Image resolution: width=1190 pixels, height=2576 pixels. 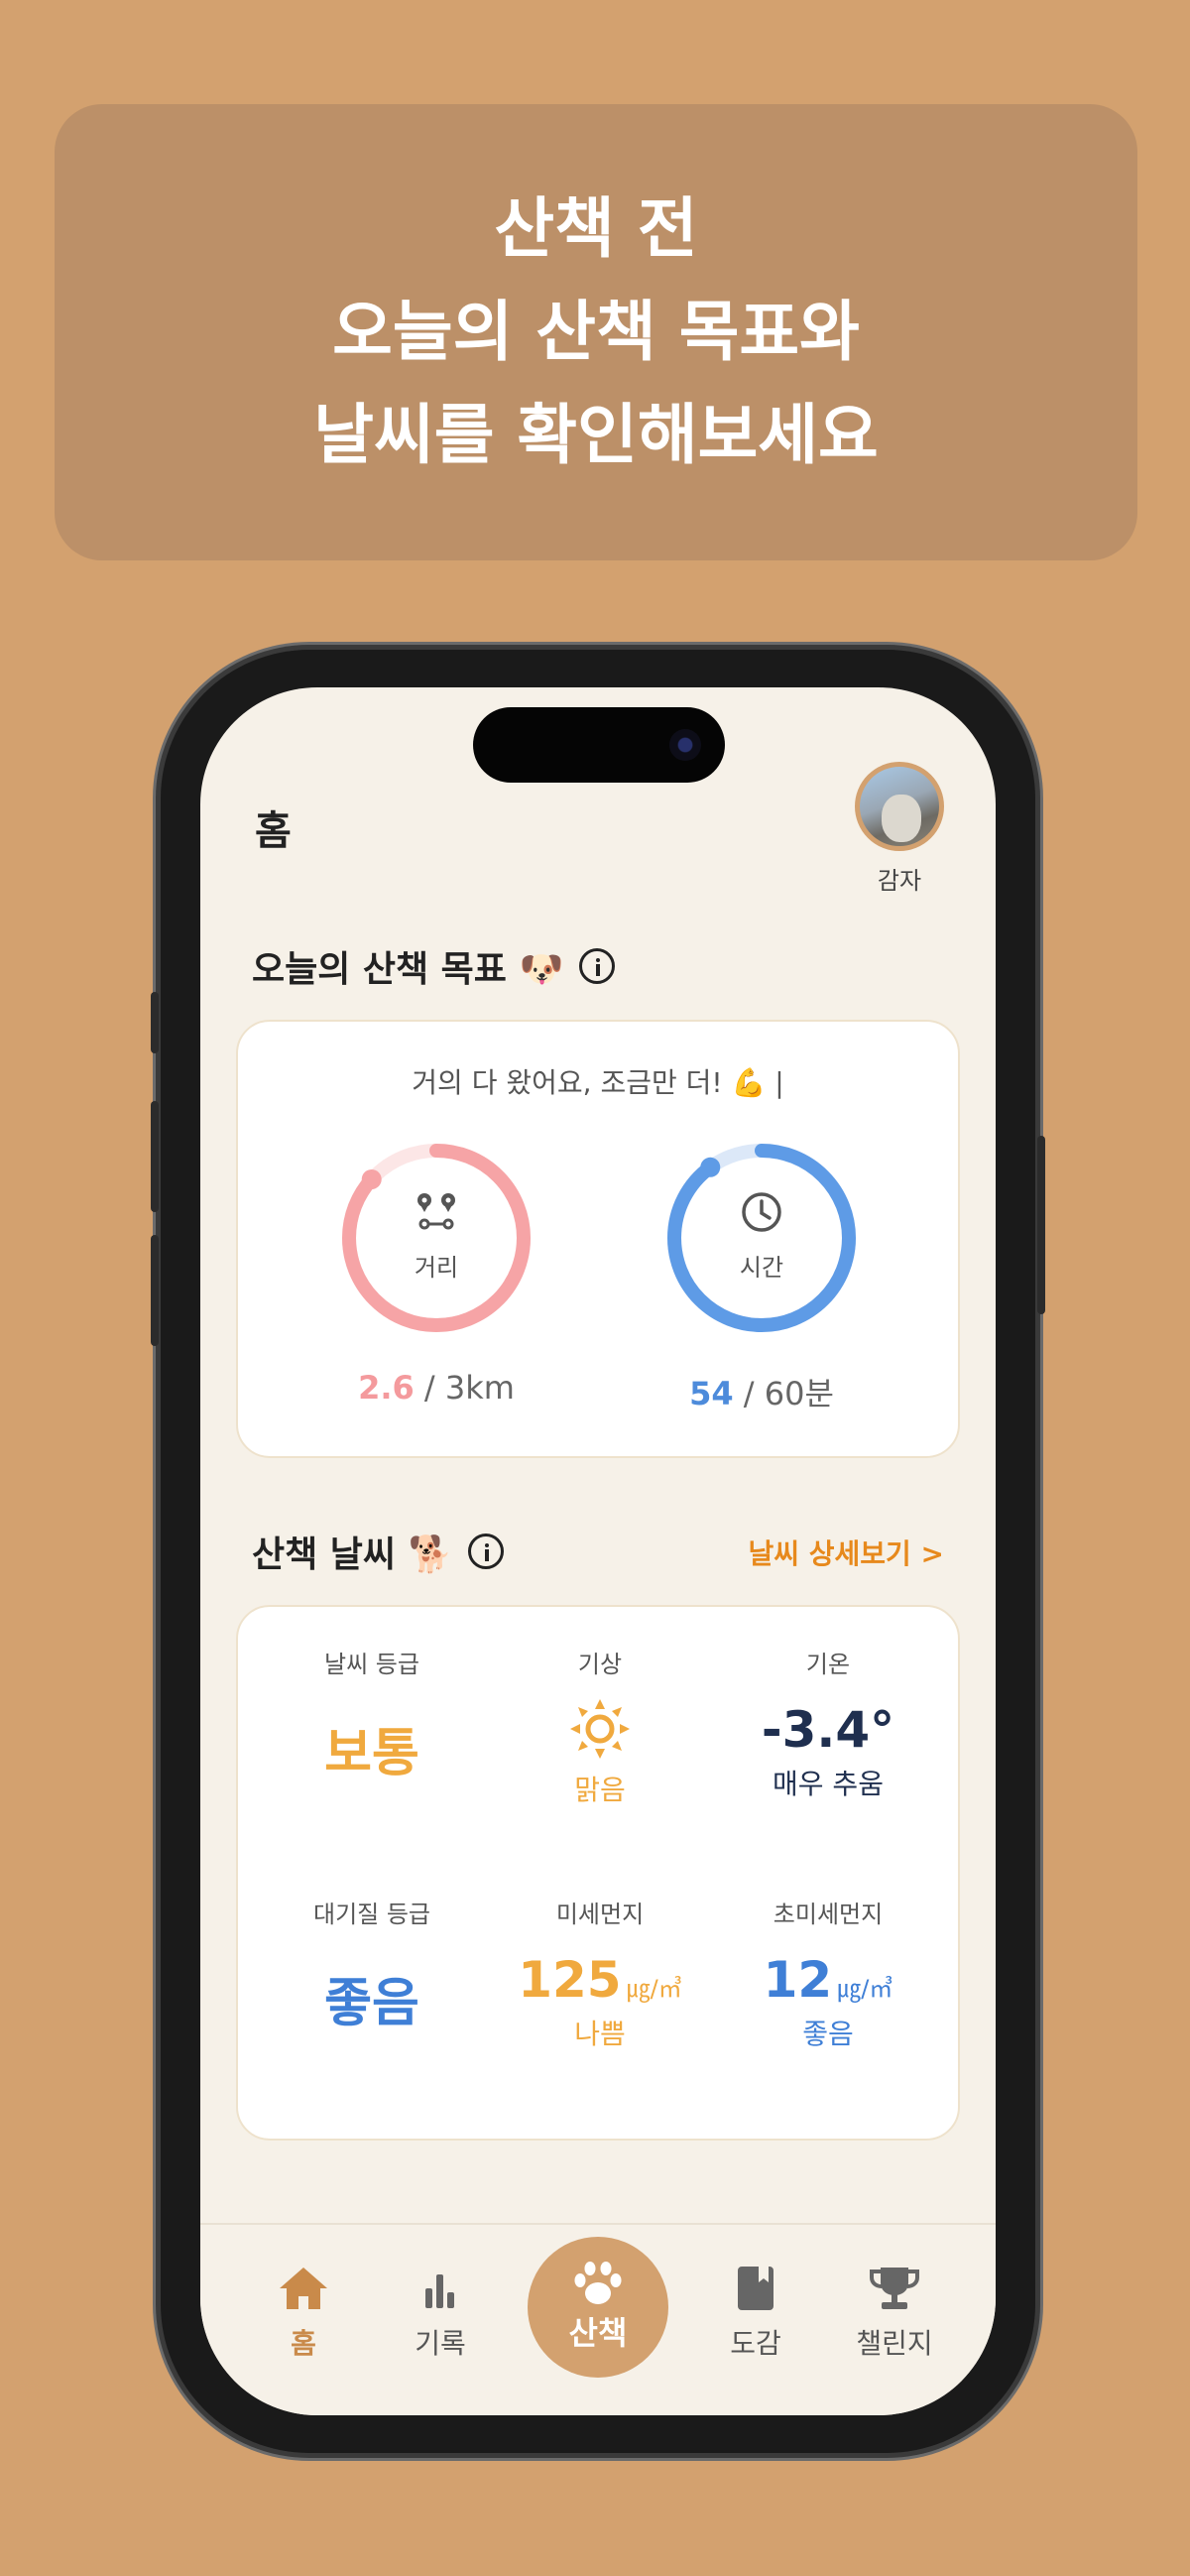 I want to click on trophy-icon, so click(x=894, y=2288).